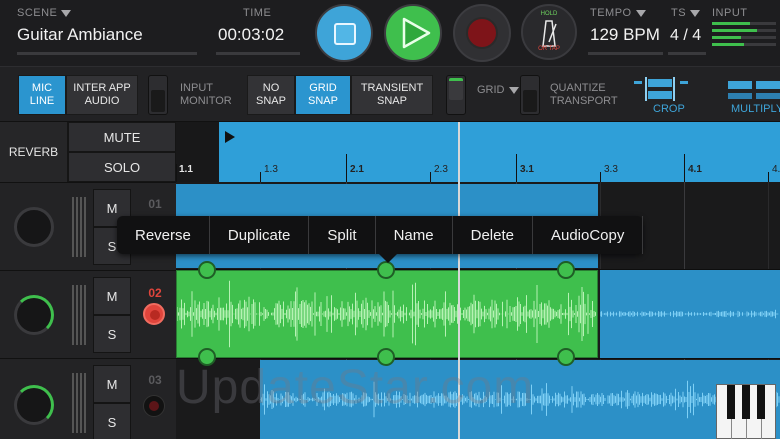  What do you see at coordinates (695, 169) in the screenshot?
I see `ruler-label: 4.1` at bounding box center [695, 169].